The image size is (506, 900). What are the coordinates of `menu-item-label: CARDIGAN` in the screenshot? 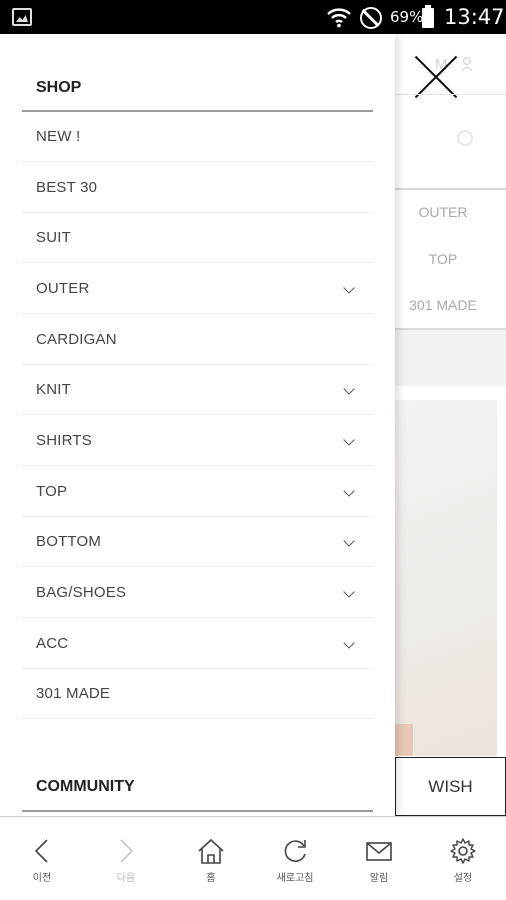 It's located at (76, 339).